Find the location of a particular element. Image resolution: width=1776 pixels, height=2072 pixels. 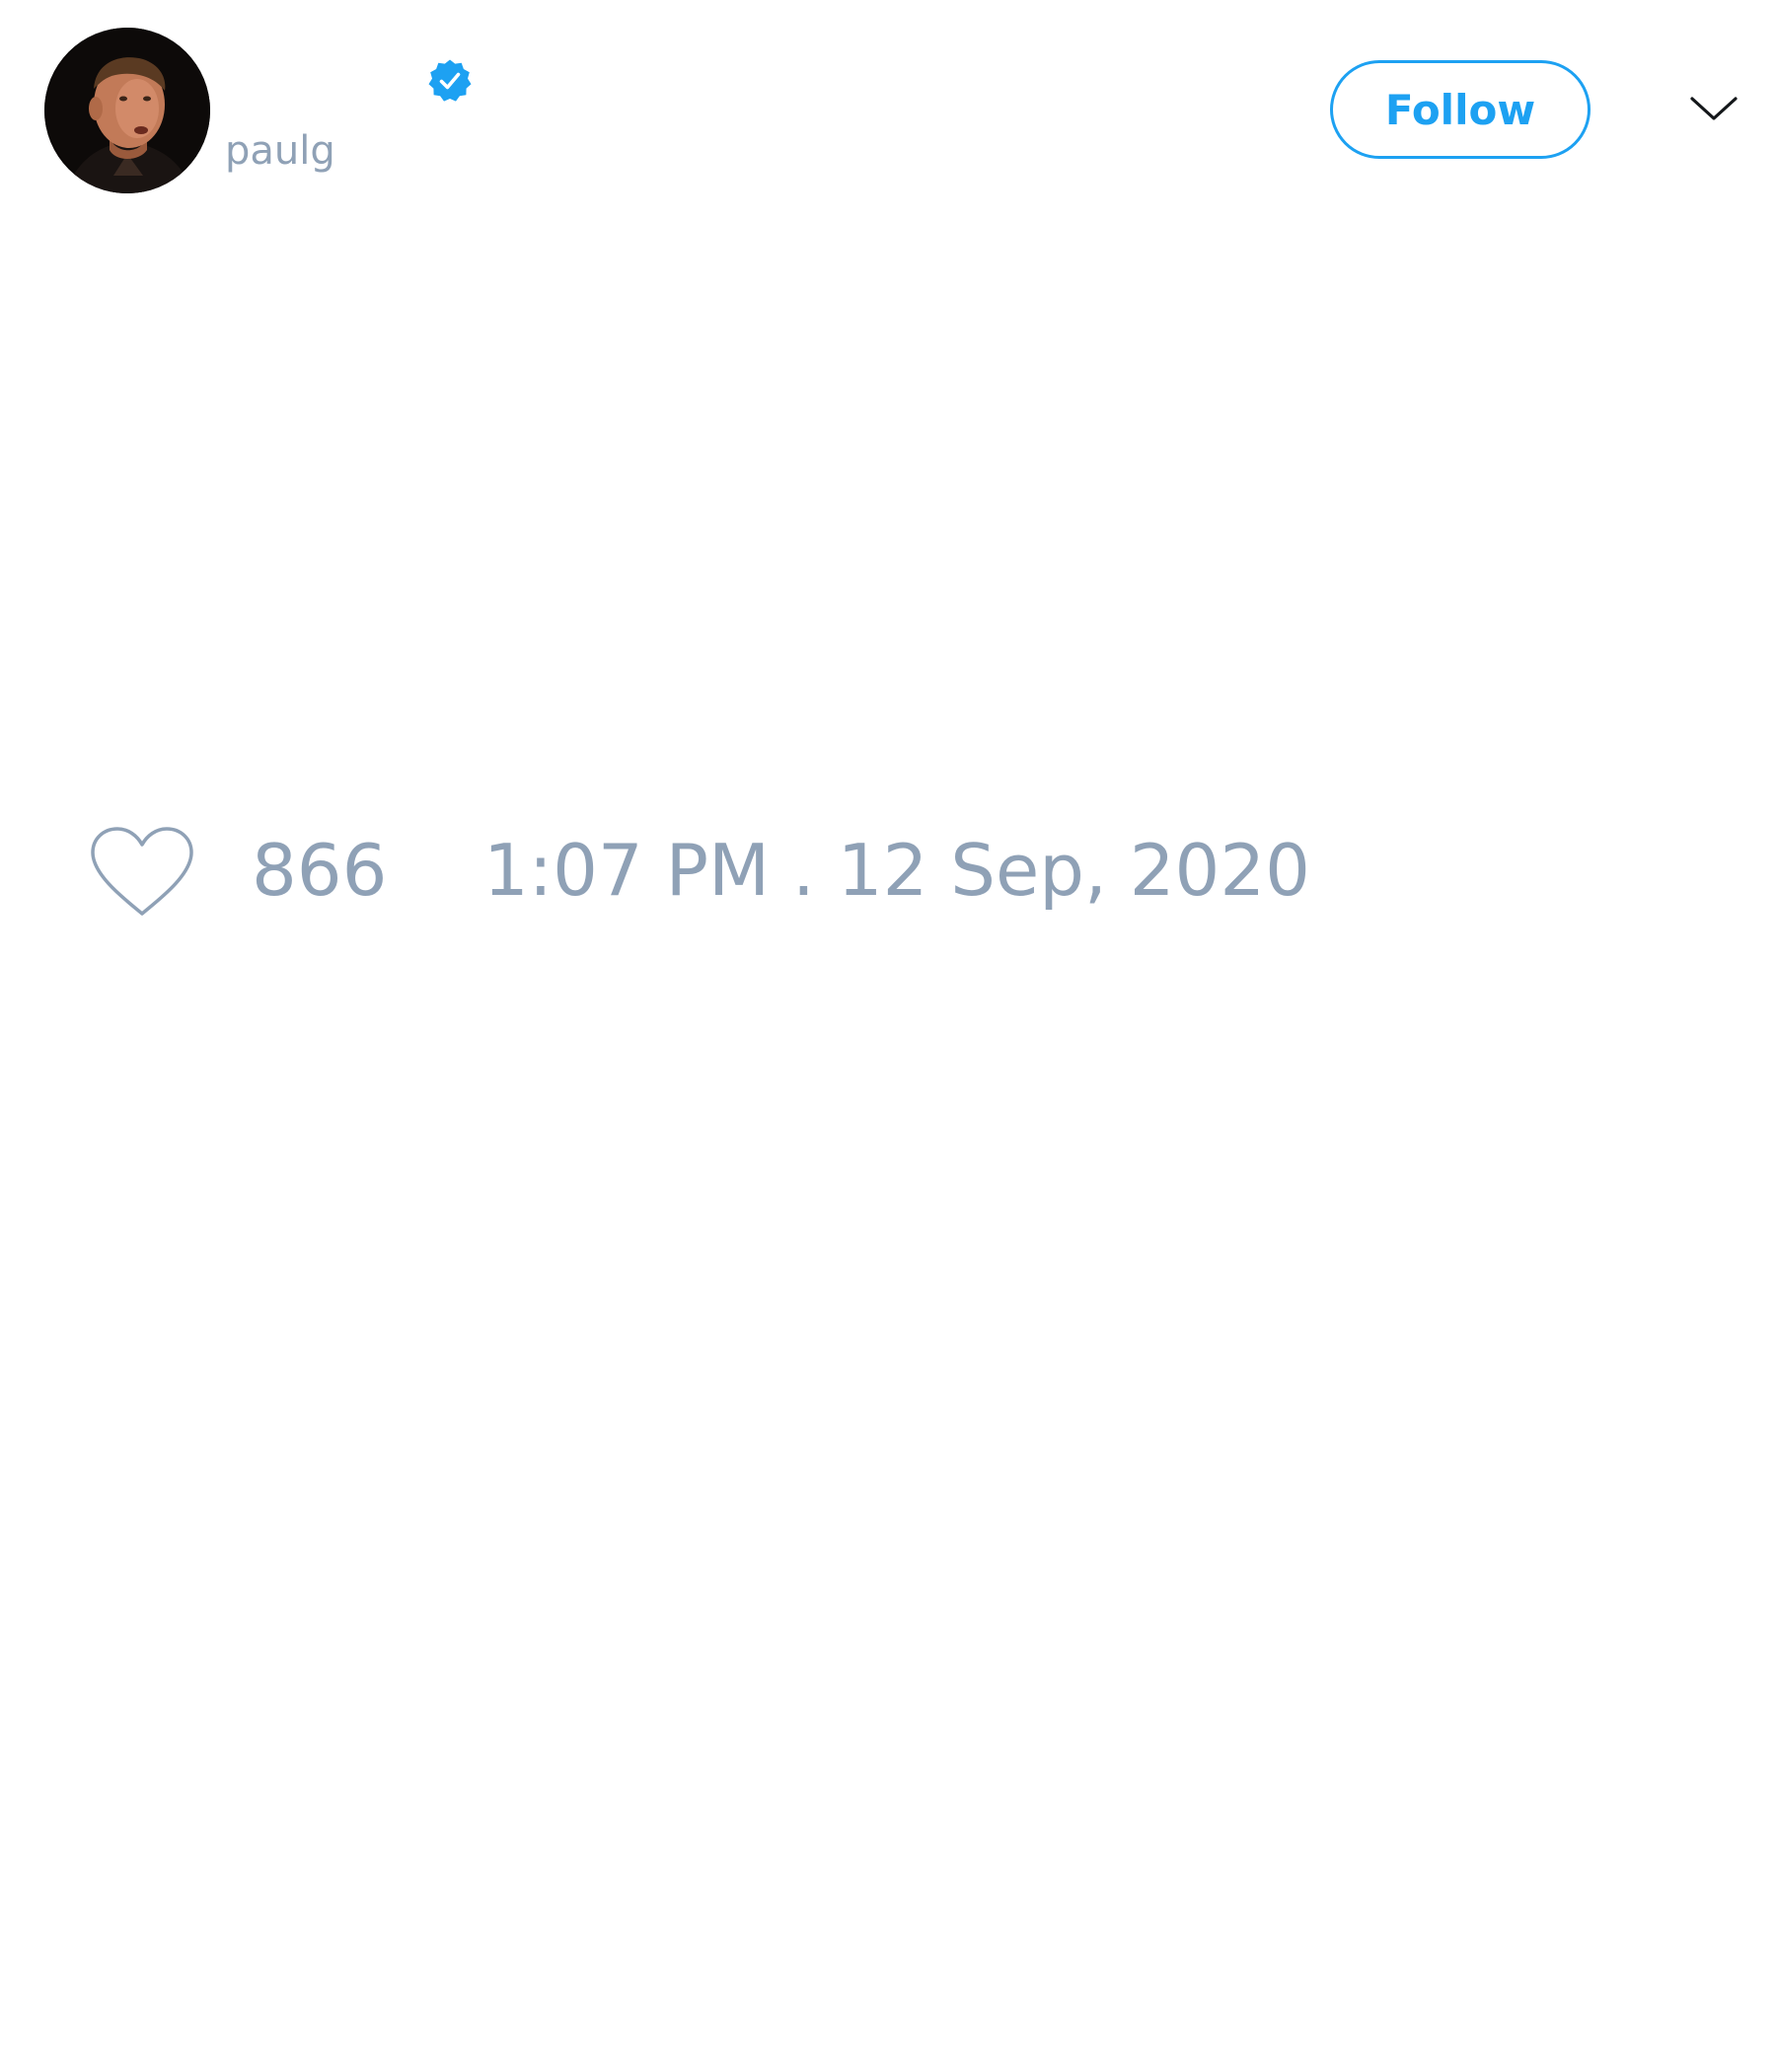

chevron-down-icon is located at coordinates (1714, 109).